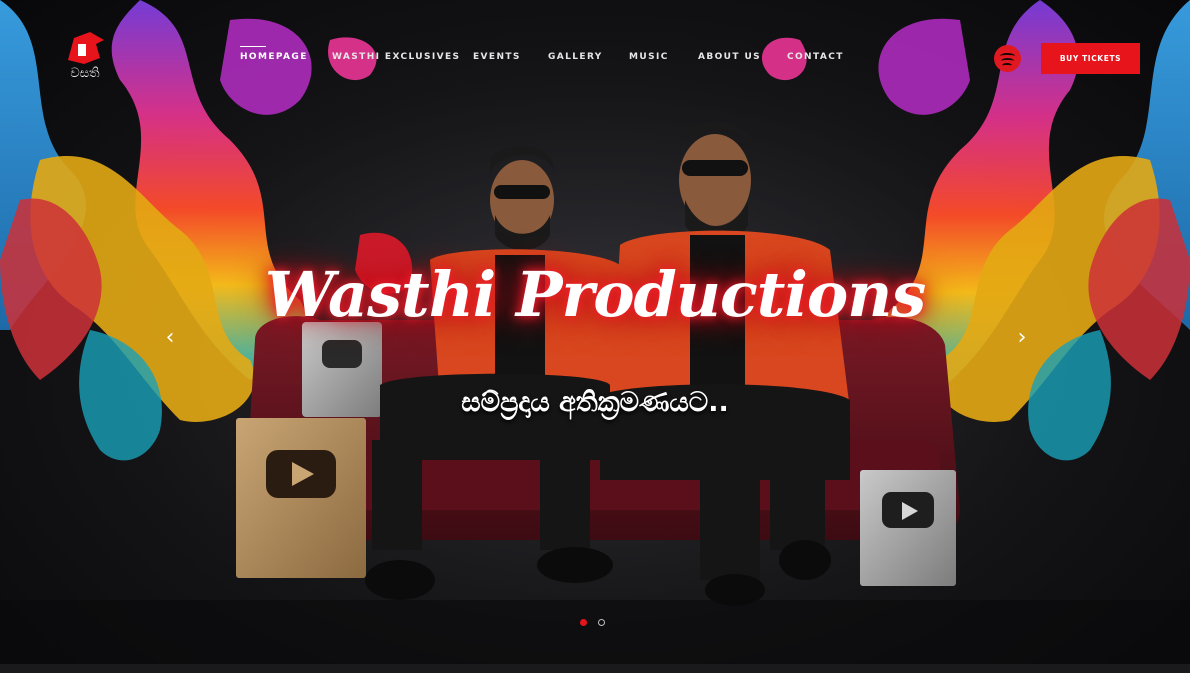  What do you see at coordinates (595, 668) in the screenshot?
I see `bottom-edge` at bounding box center [595, 668].